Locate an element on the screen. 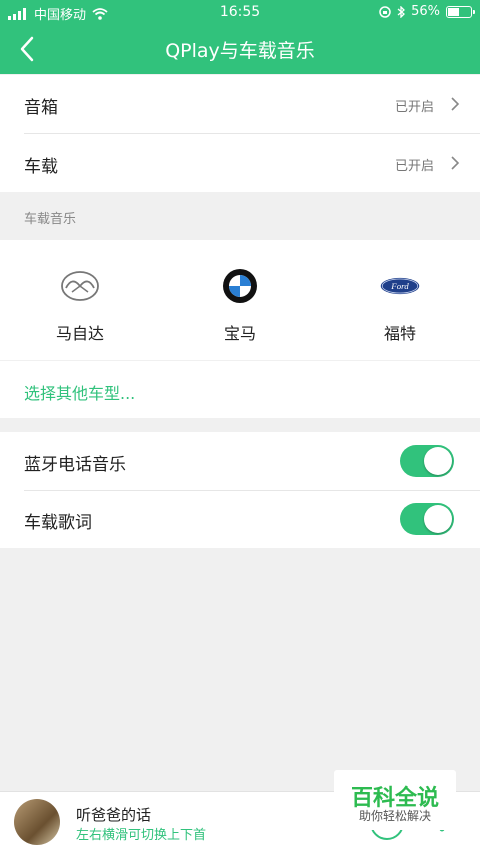 This screenshot has width=480, height=854. swipe-hint: 左右横滑可切换上下首 is located at coordinates (141, 835).